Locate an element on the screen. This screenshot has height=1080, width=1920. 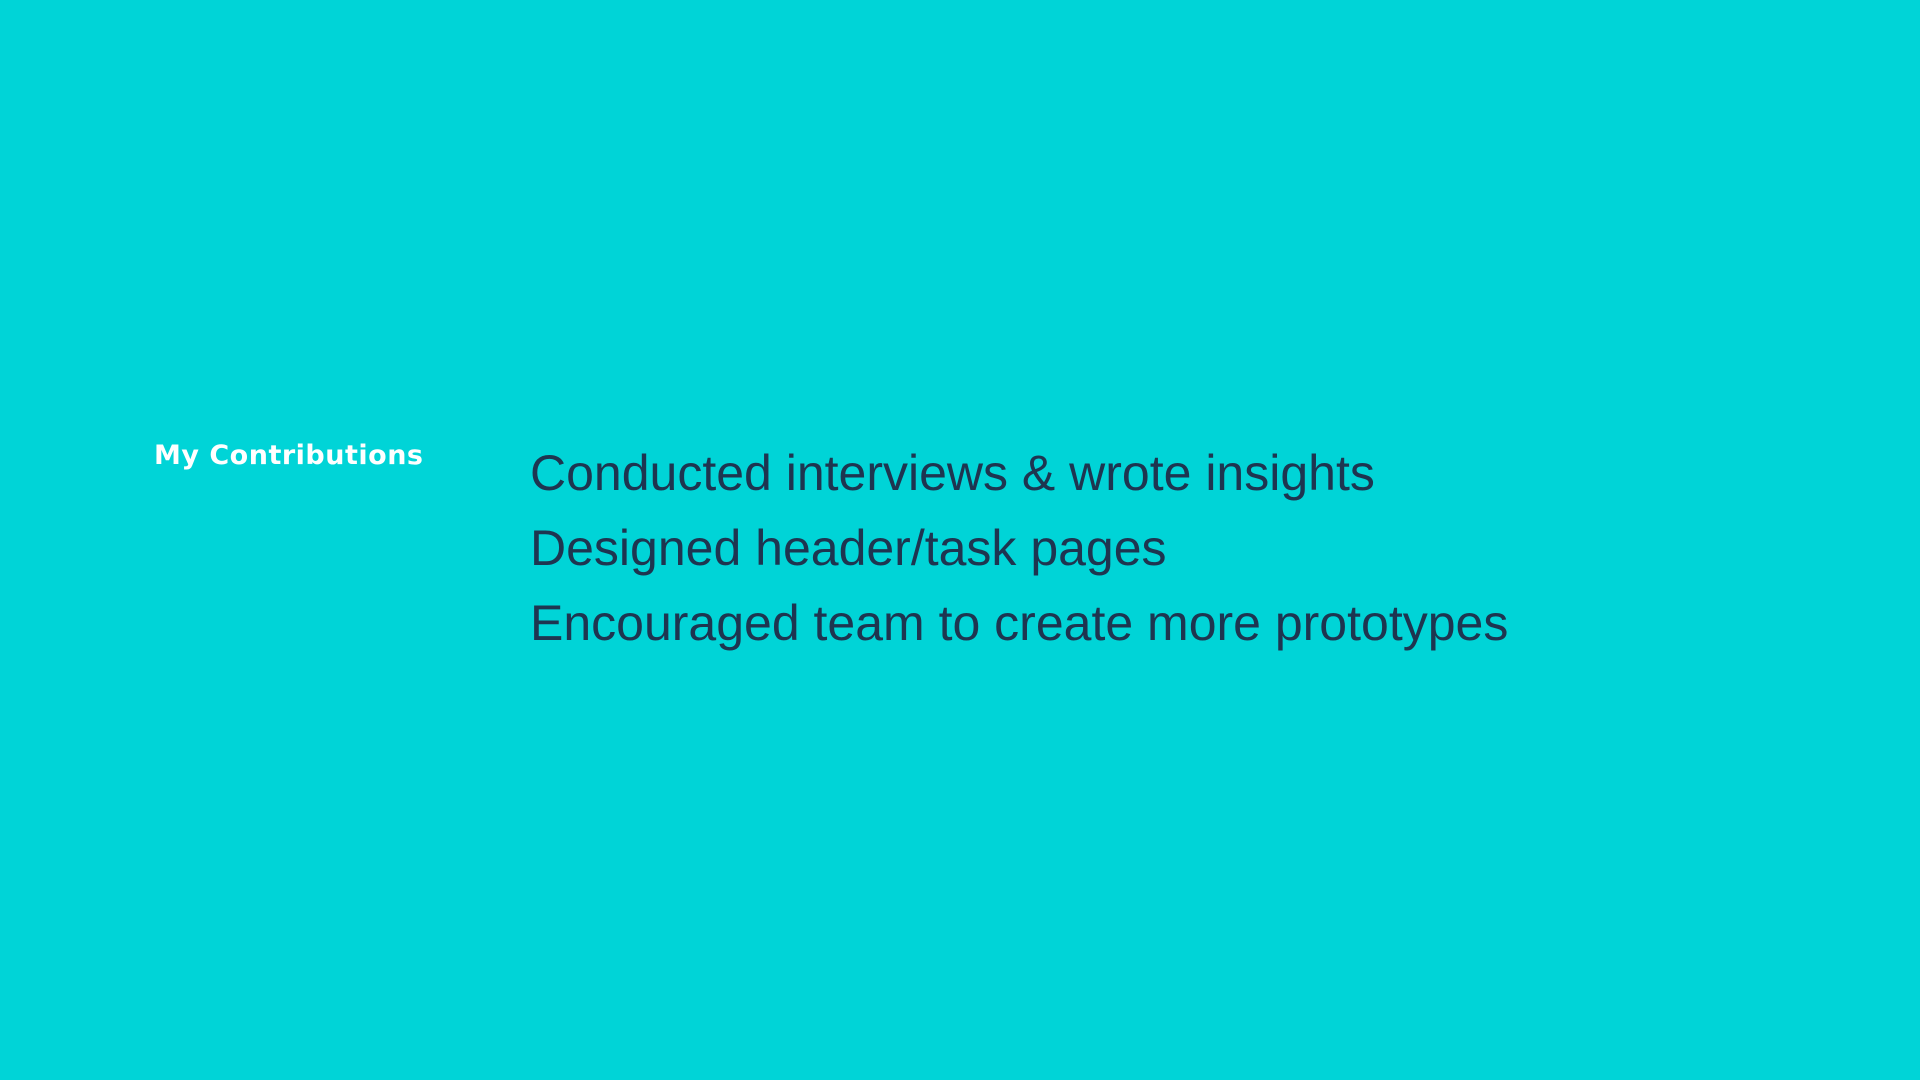
section-label: My Contributions is located at coordinates (289, 455).